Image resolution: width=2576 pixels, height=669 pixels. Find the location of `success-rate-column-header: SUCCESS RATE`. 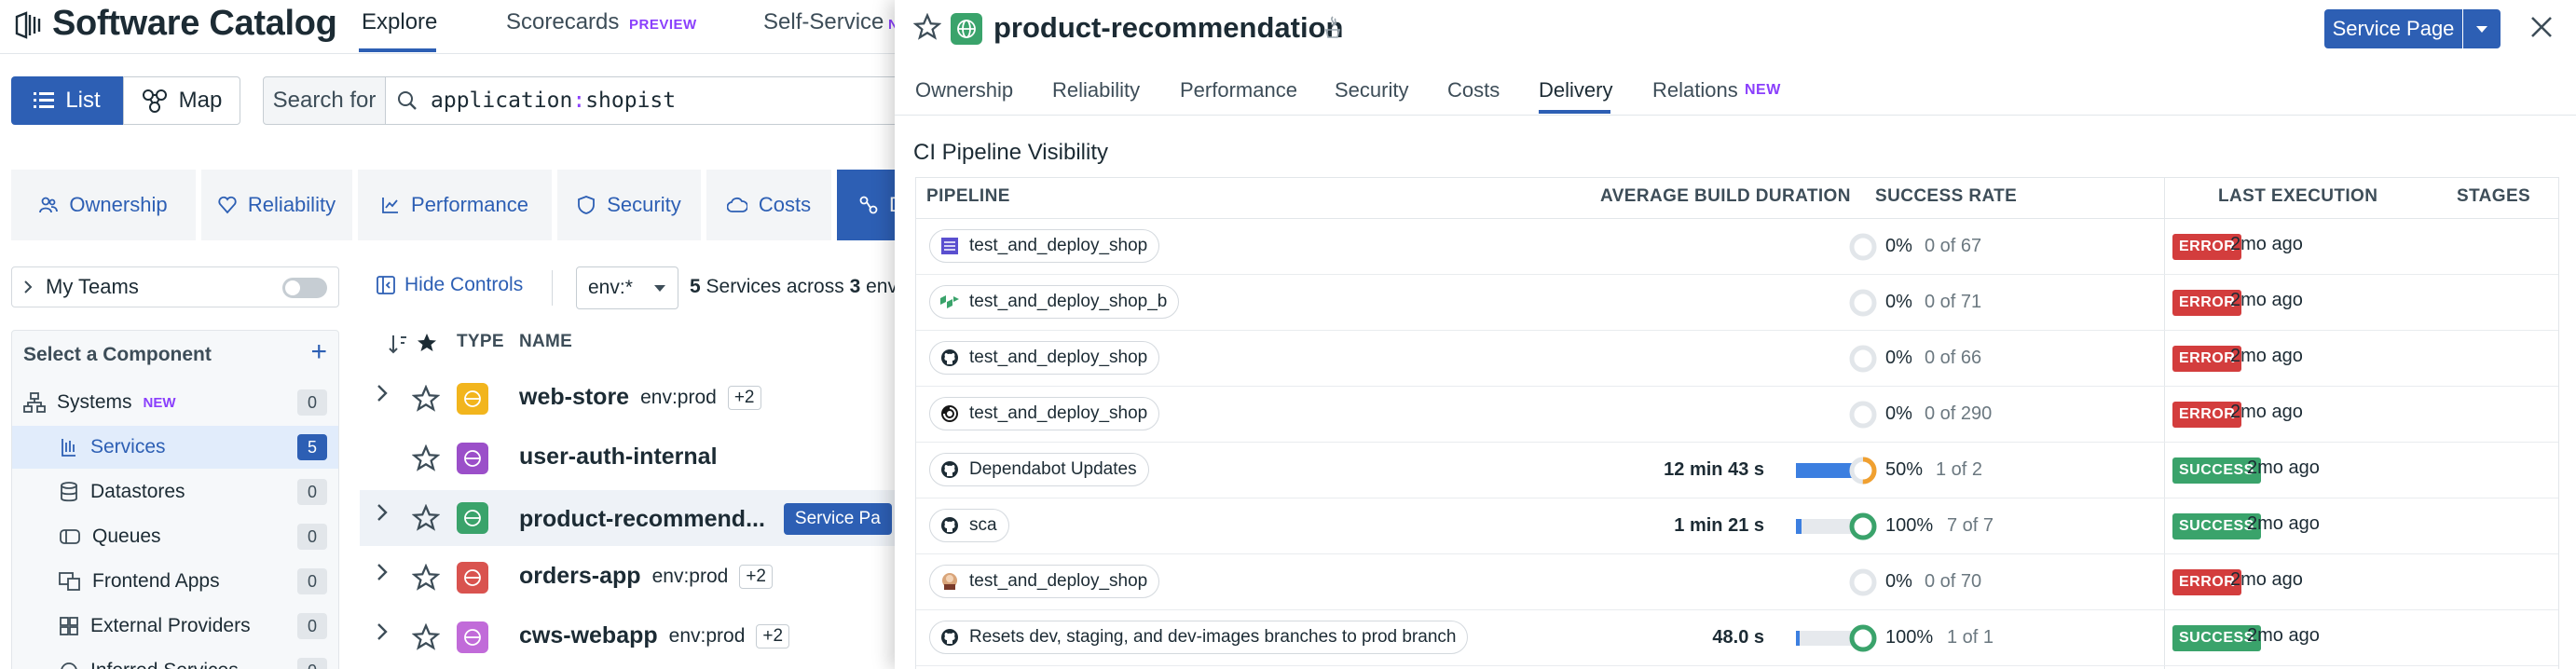

success-rate-column-header: SUCCESS RATE is located at coordinates (1946, 197).